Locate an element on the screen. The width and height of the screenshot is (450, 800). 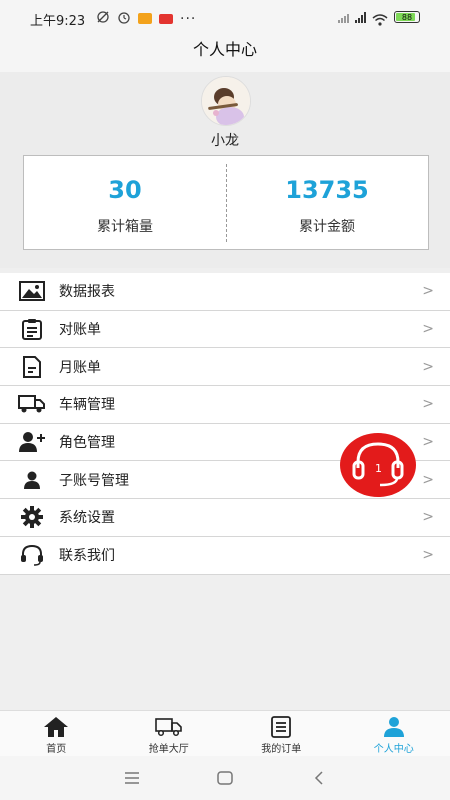
tab-home: 首页 is located at coordinates (56, 733).